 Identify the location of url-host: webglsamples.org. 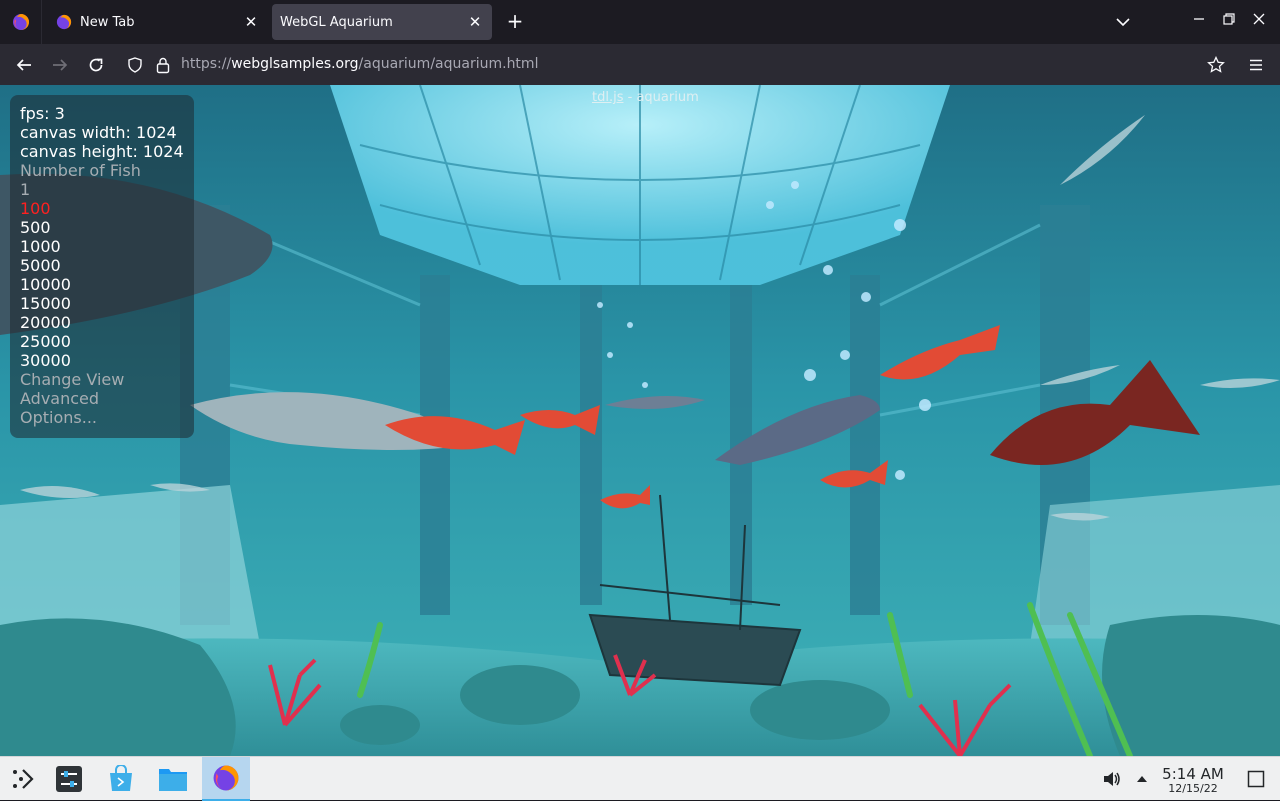
(295, 64).